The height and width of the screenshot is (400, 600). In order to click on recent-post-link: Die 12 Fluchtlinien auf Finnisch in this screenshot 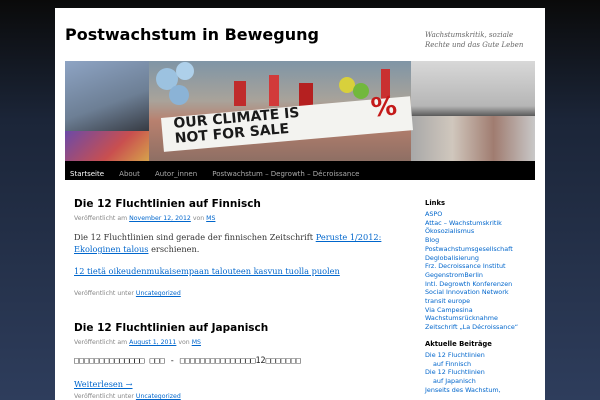, I will do `click(455, 359)`.